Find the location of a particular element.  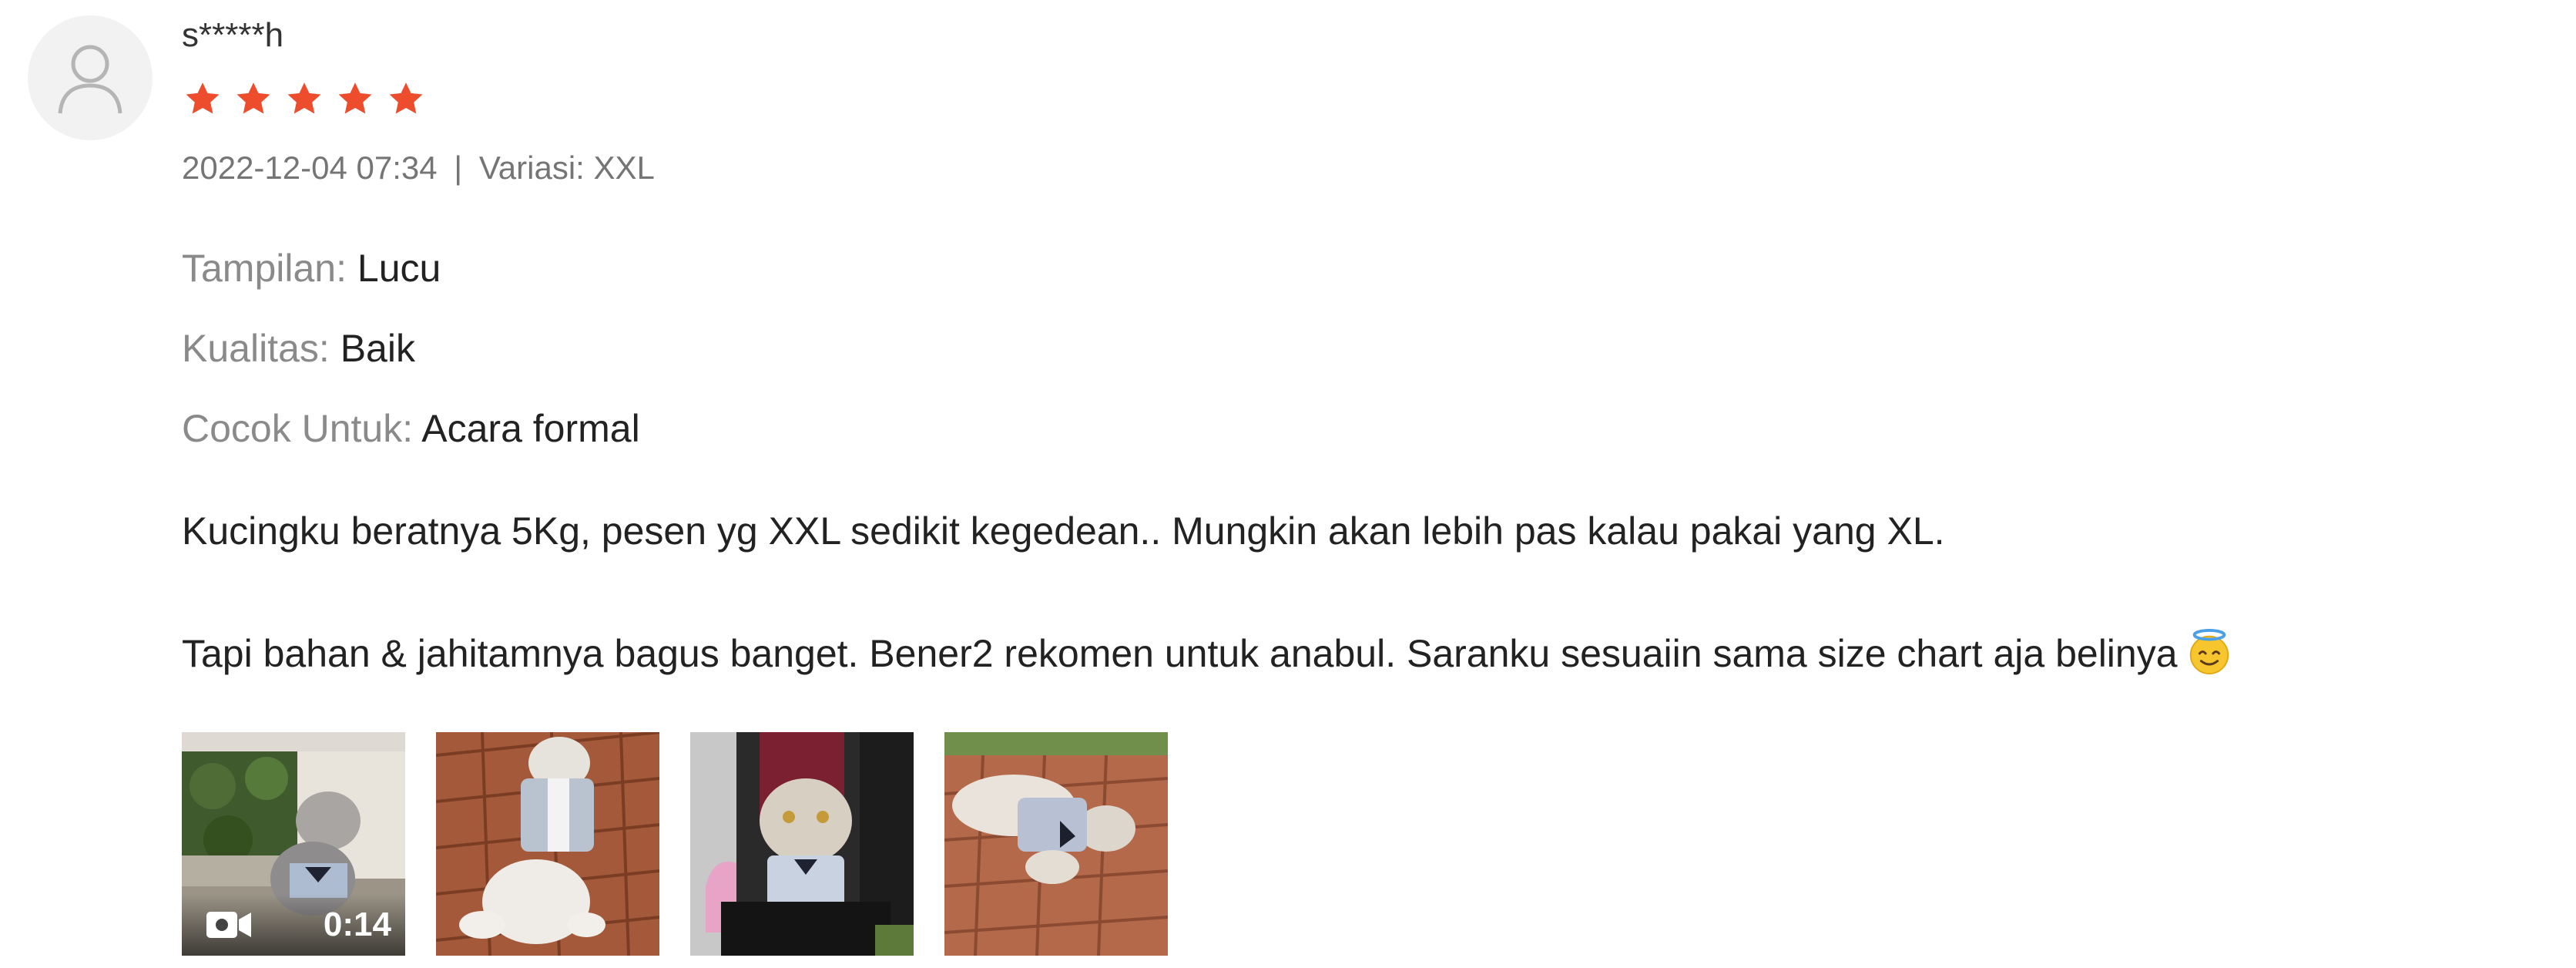

review-media-list: 0:14 is located at coordinates (675, 844).